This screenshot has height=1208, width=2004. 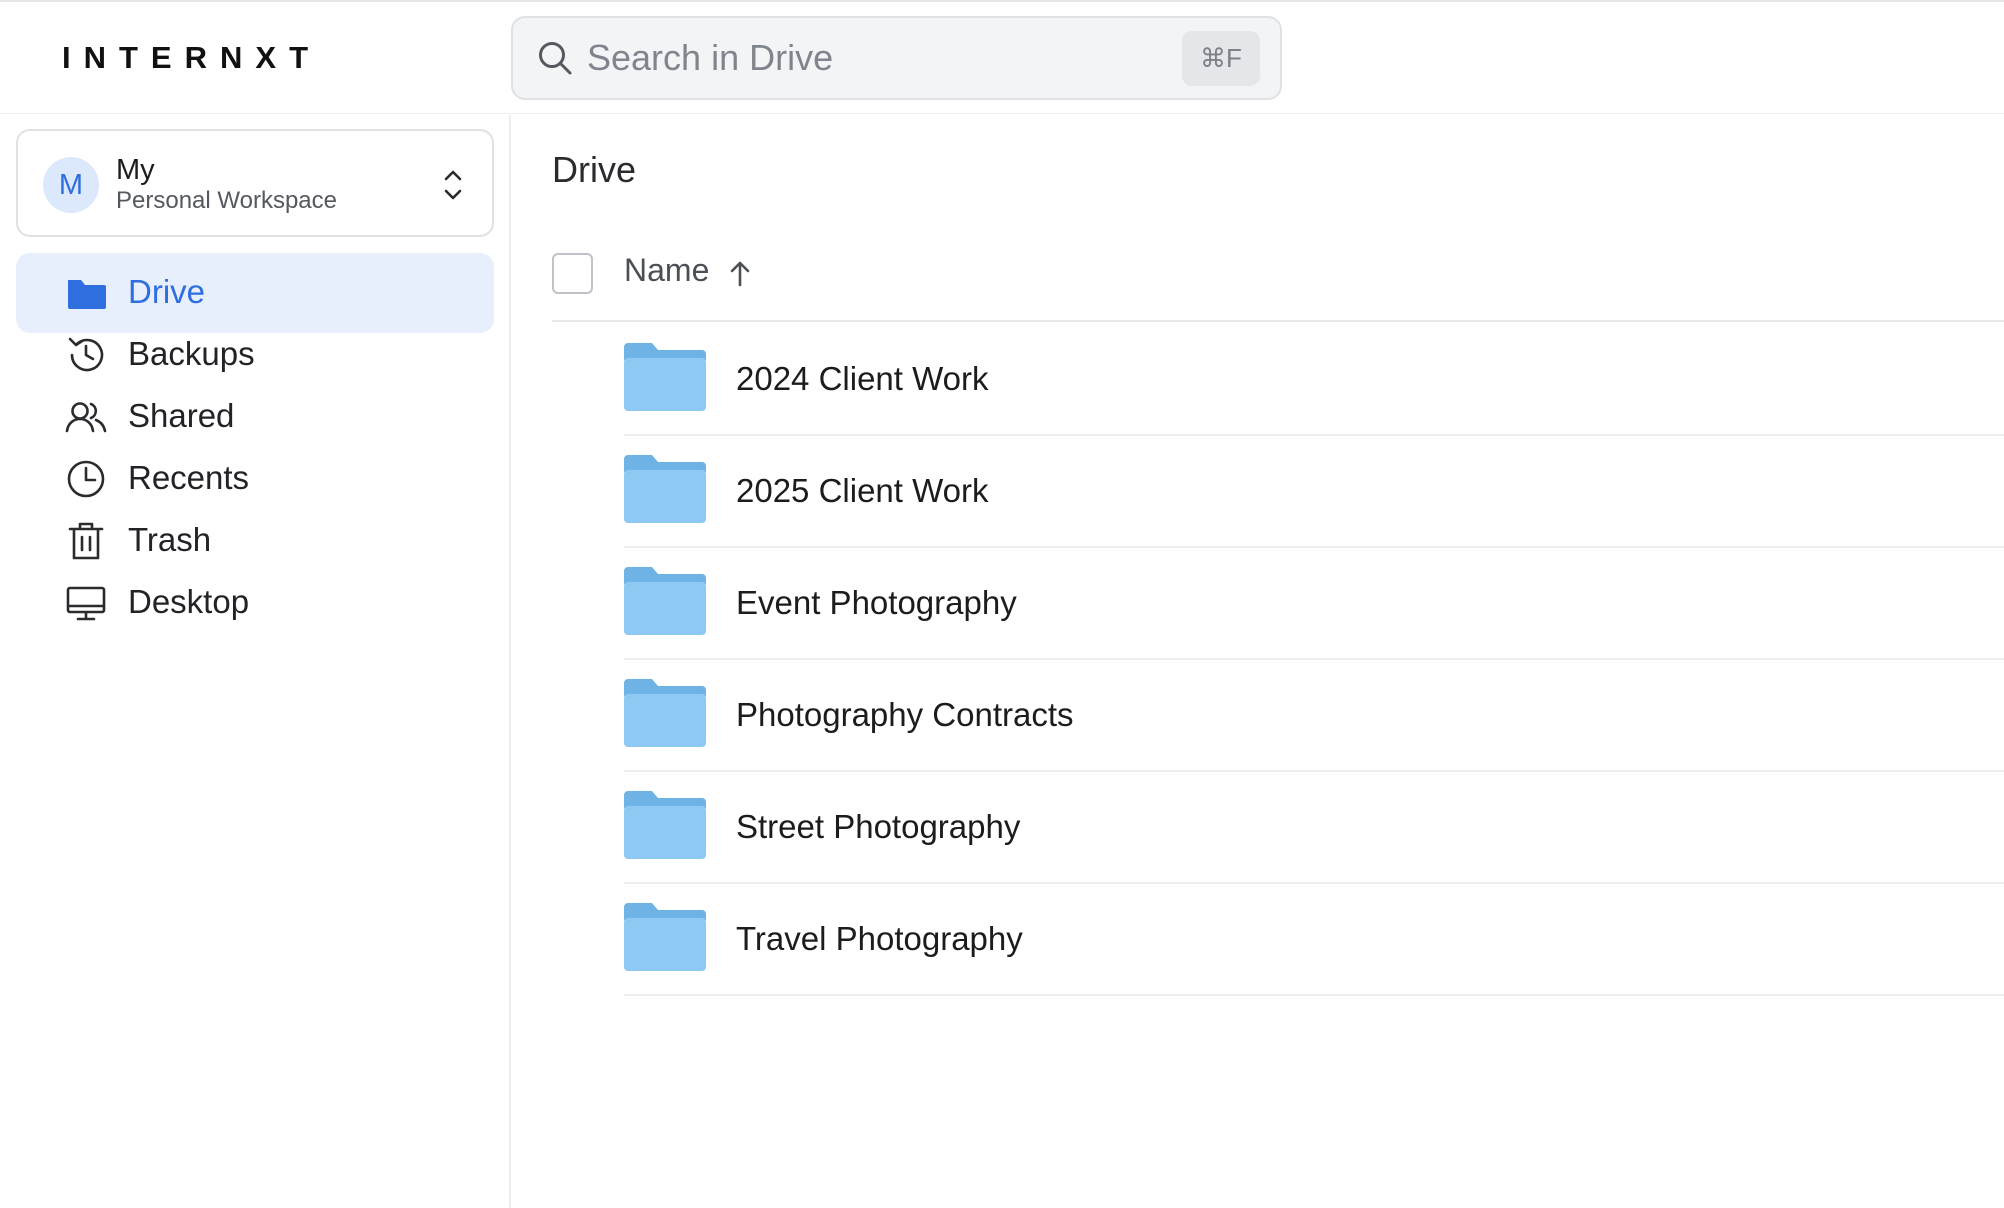 I want to click on sidebar-item-label: Backups, so click(x=191, y=353).